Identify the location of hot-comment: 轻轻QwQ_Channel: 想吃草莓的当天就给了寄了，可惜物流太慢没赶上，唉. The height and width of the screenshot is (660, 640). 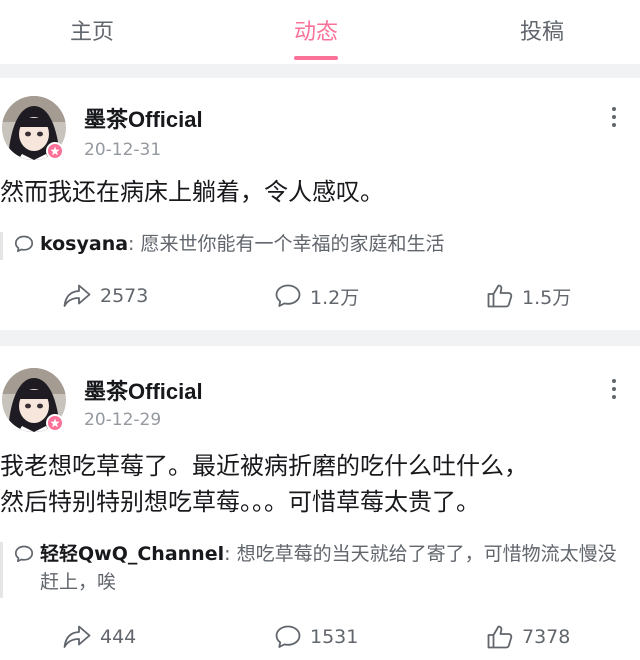
(320, 571).